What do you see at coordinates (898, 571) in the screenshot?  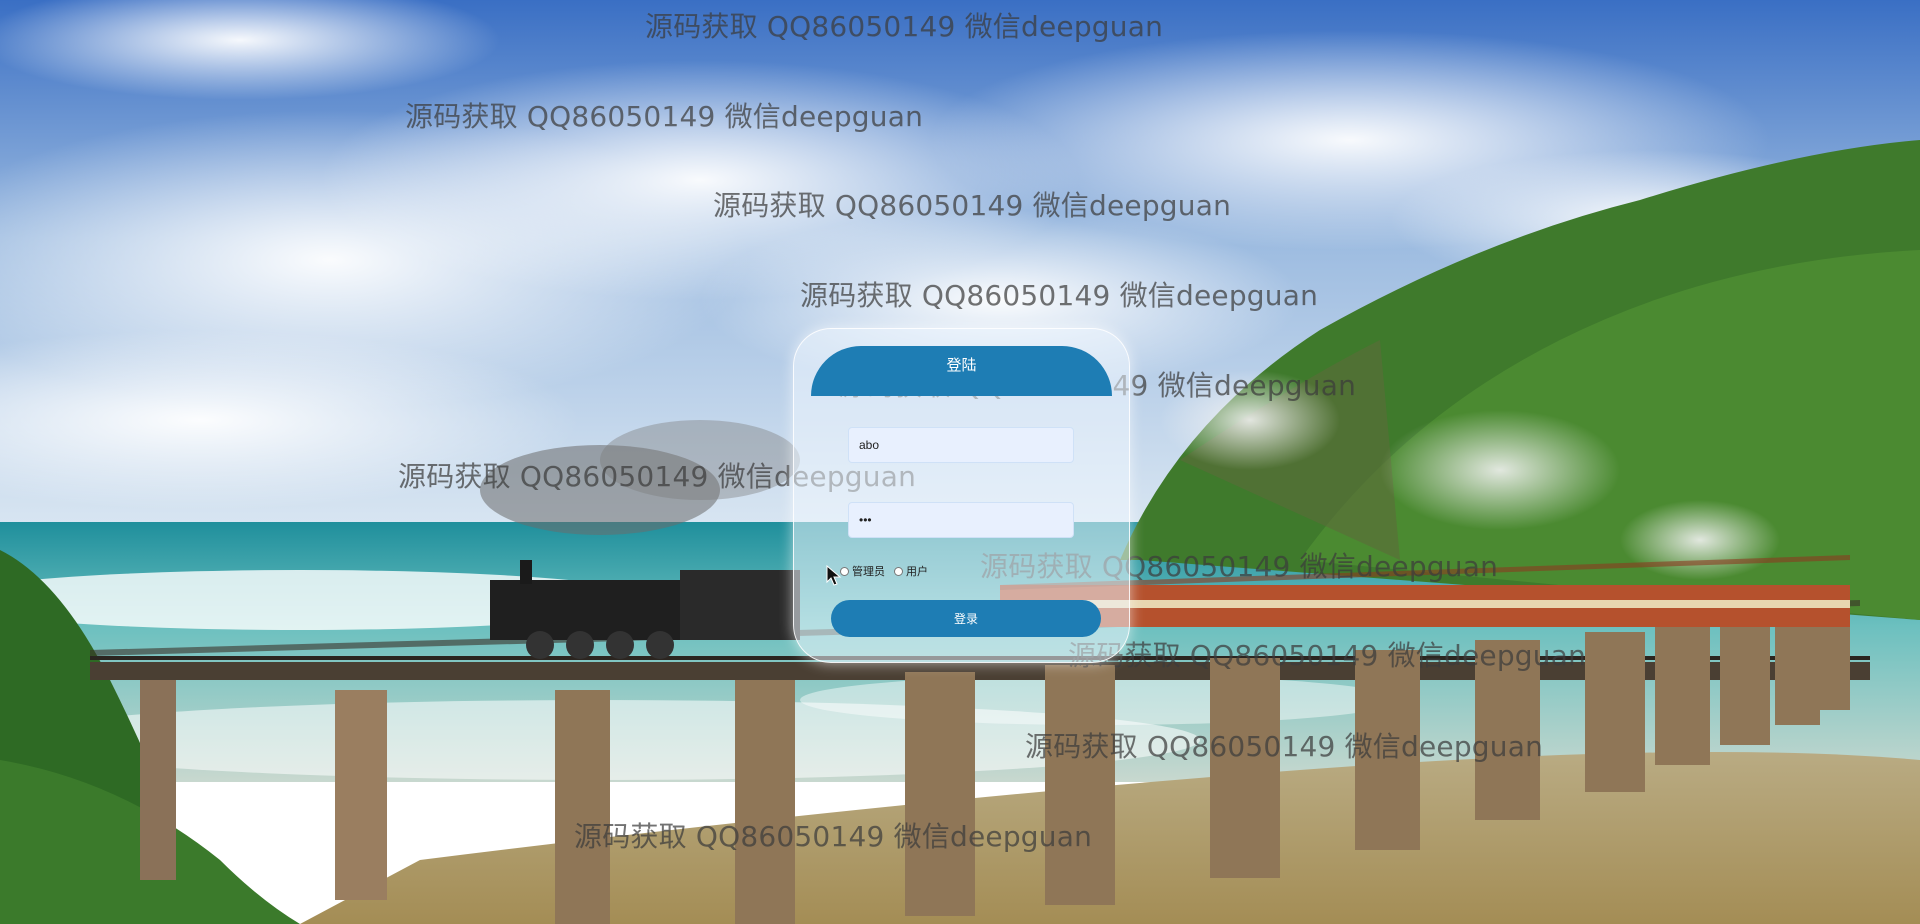 I see `radio-user` at bounding box center [898, 571].